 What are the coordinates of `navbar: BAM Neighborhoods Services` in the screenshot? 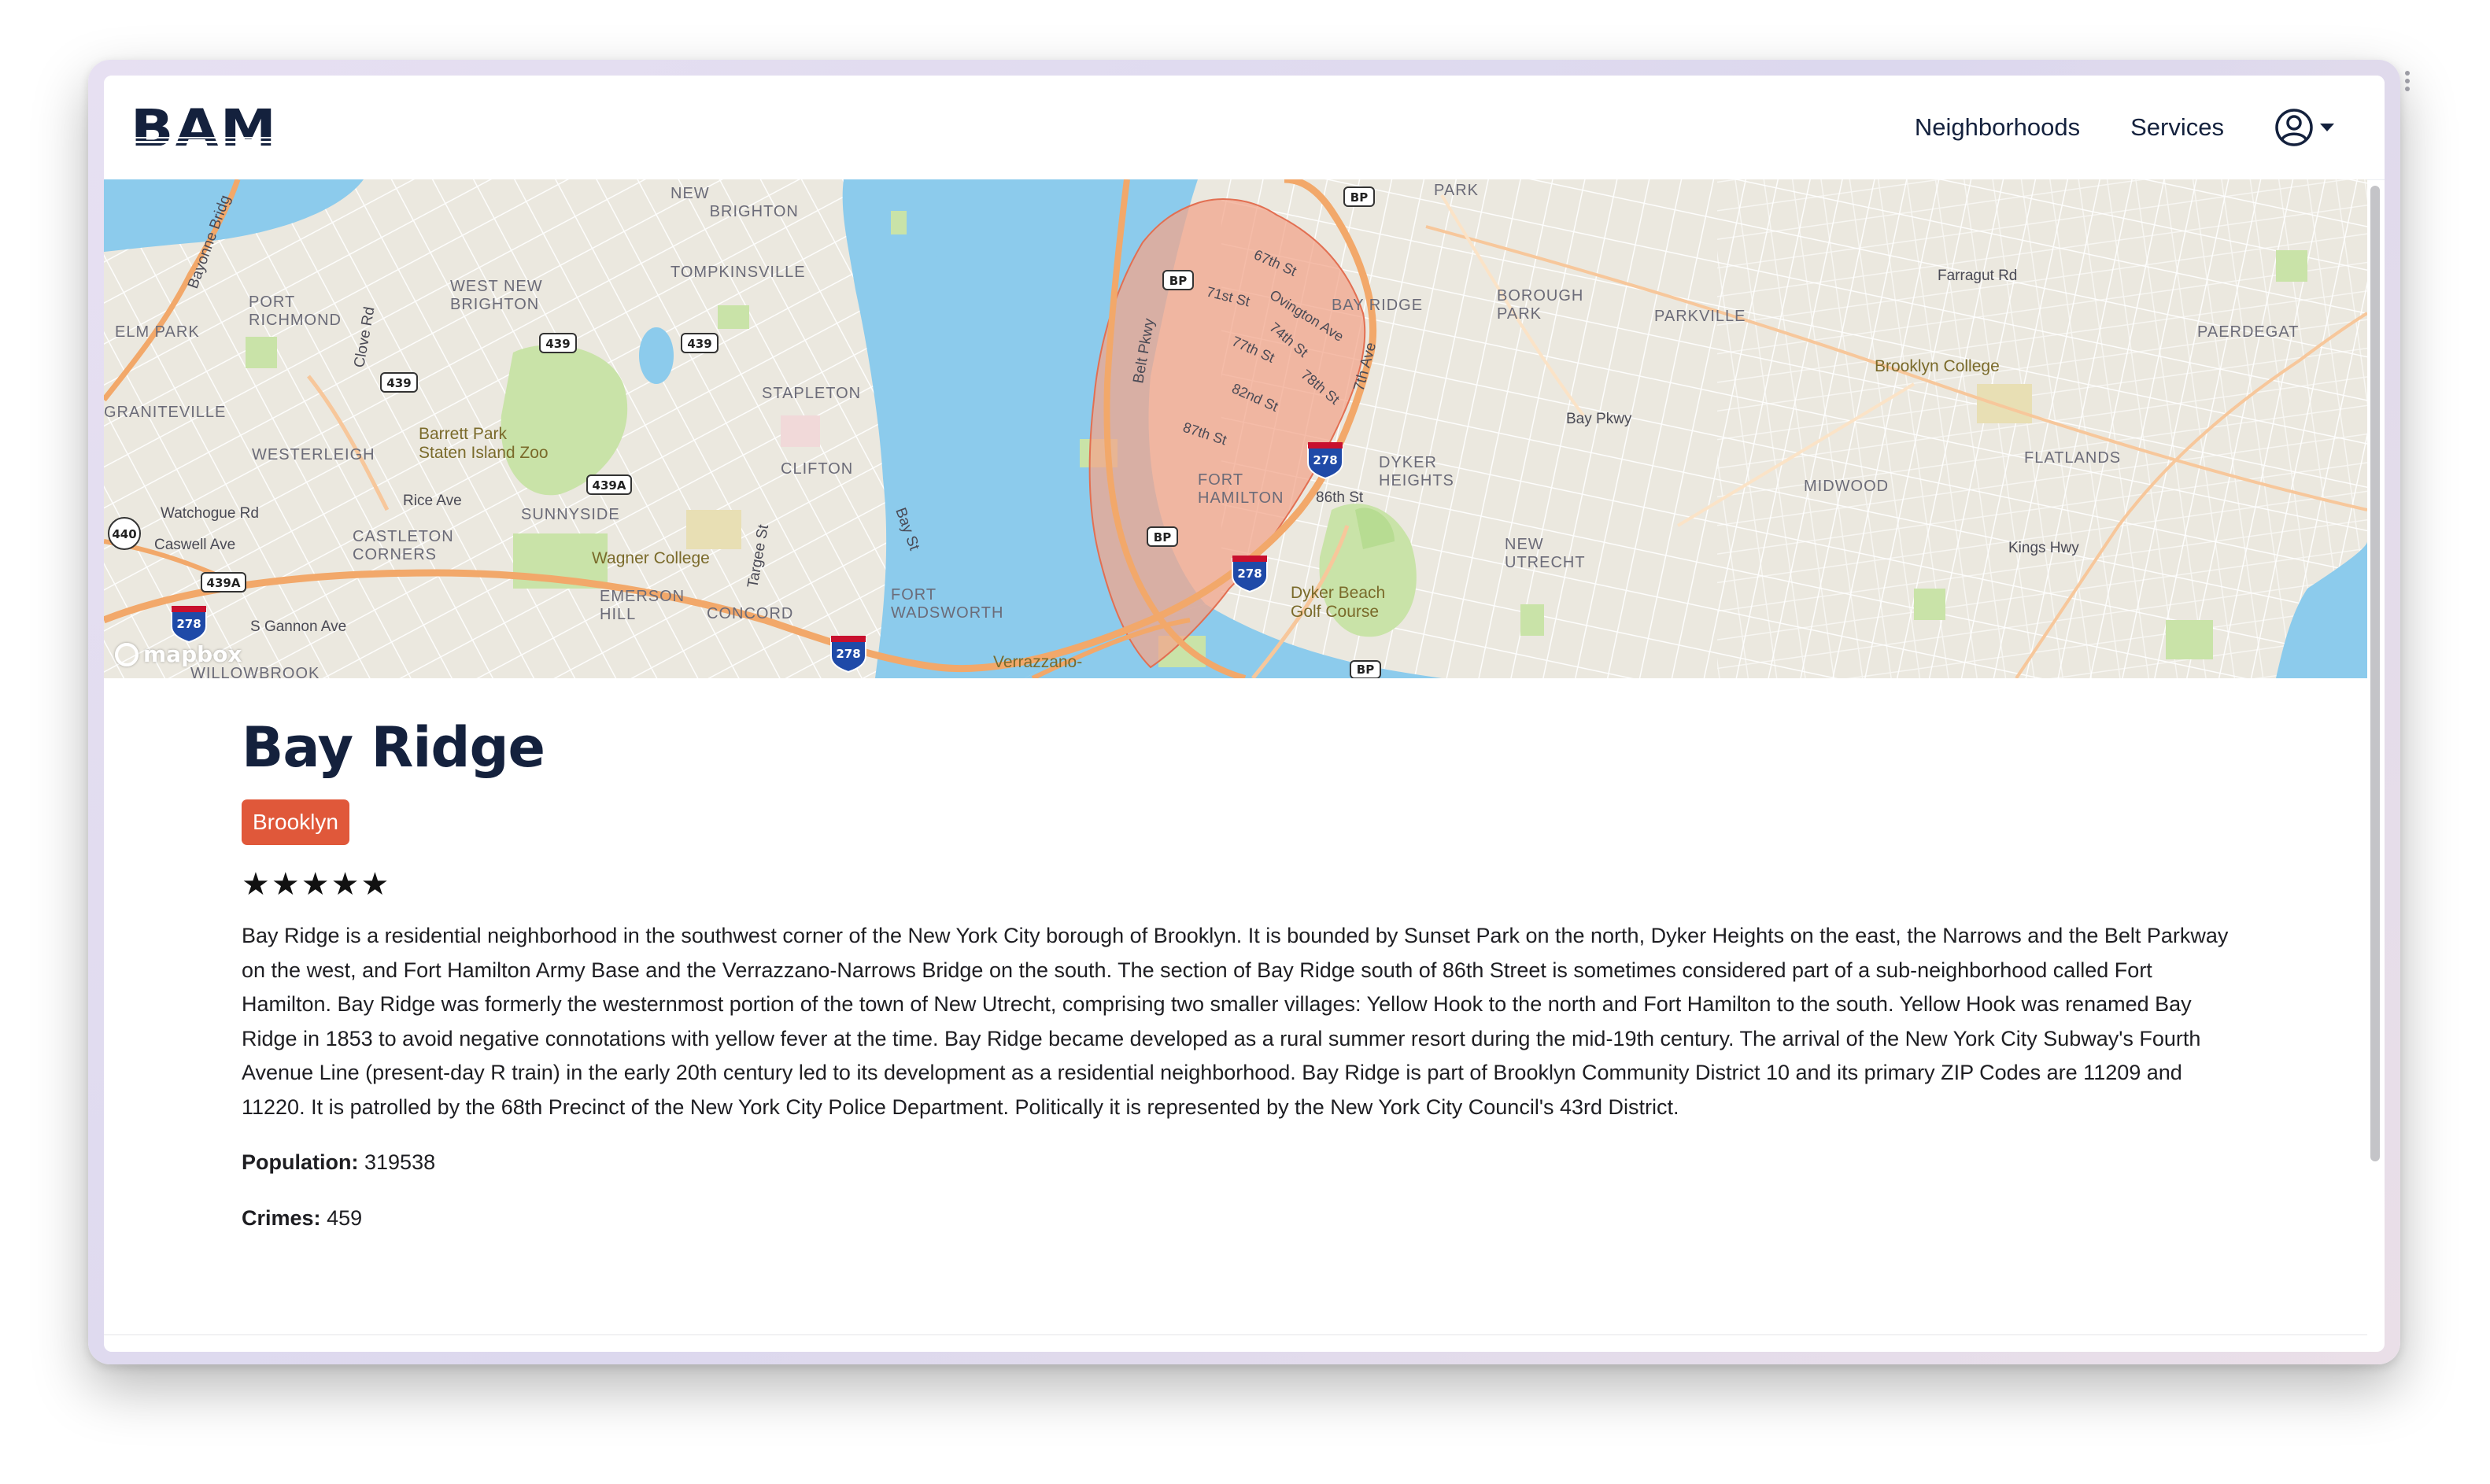 It's located at (1244, 128).